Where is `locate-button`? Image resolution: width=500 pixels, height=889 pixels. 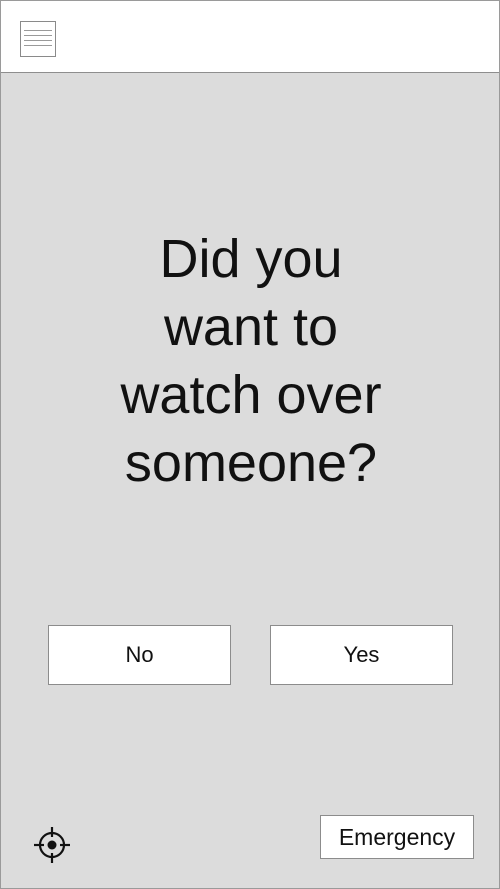
locate-button is located at coordinates (52, 845).